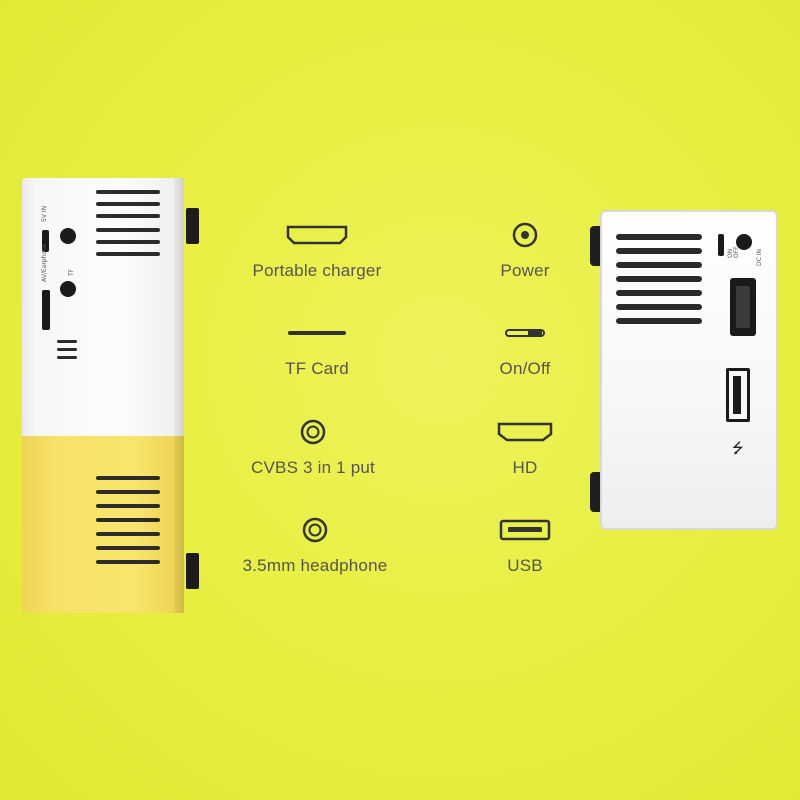 This screenshot has width=800, height=800. I want to click on feature-label: 3.5mm headphone, so click(315, 565).